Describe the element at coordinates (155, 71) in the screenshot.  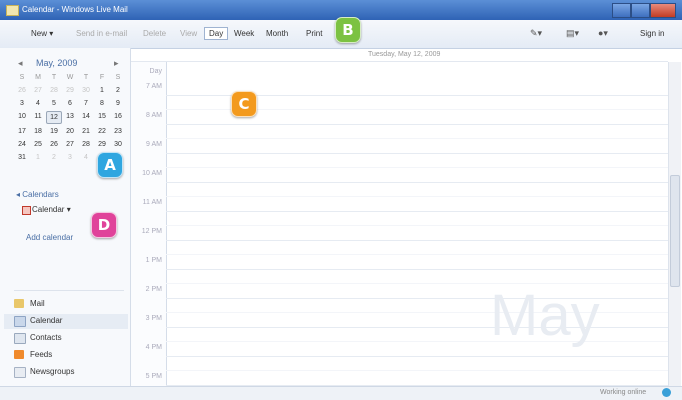
I see `day-label: Day` at that location.